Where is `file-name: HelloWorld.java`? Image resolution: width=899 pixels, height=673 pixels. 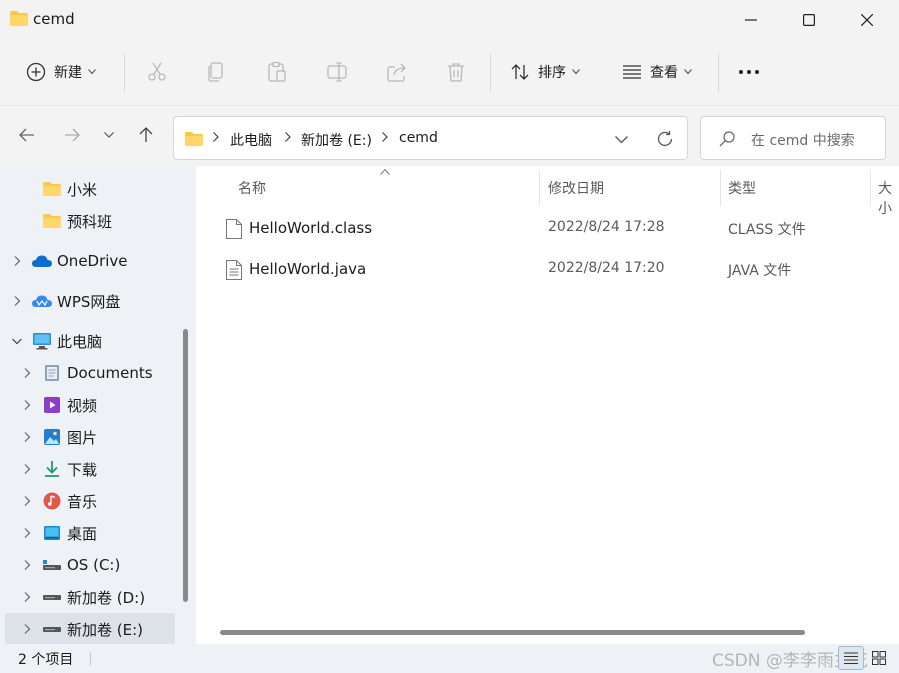
file-name: HelloWorld.java is located at coordinates (308, 269).